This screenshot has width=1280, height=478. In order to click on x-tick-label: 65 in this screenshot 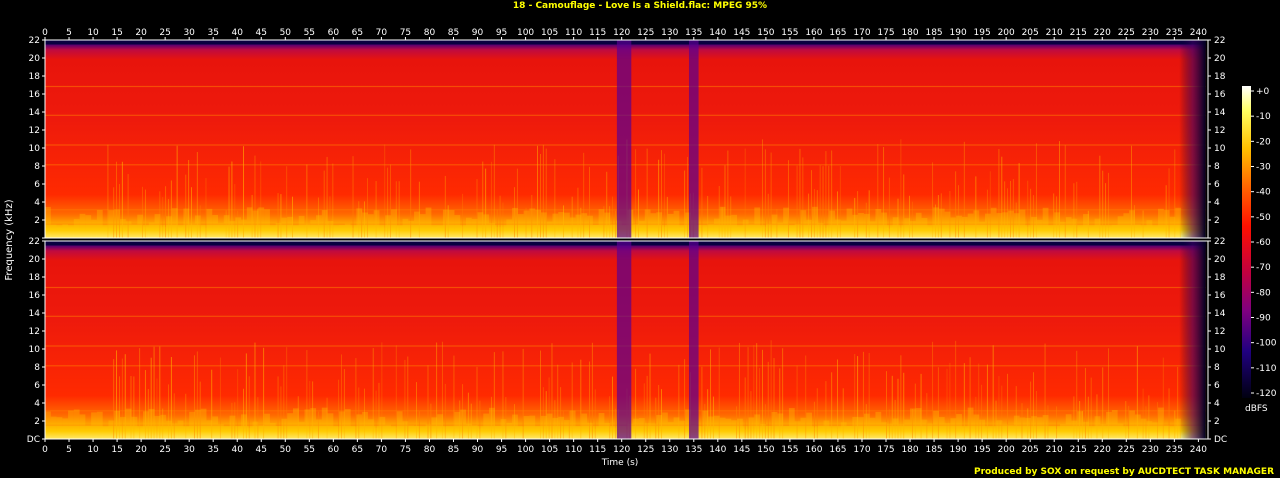, I will do `click(357, 450)`.